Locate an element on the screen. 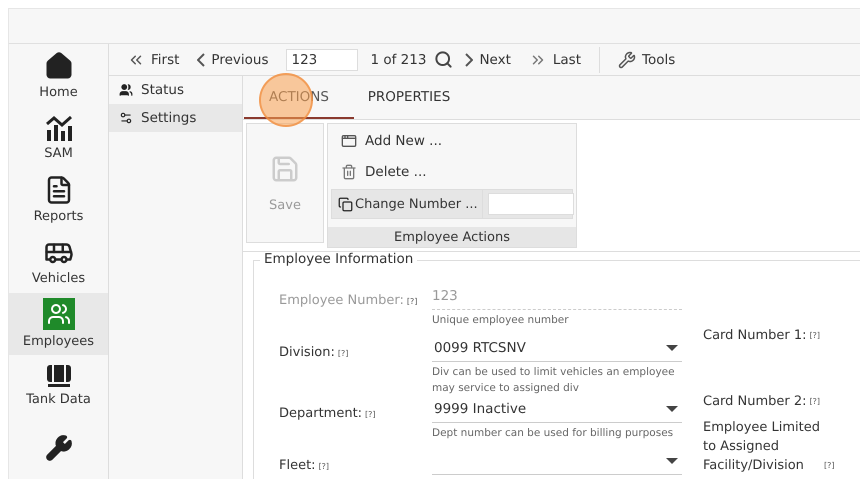 The height and width of the screenshot is (479, 860). nav-item: Home is located at coordinates (58, 75).